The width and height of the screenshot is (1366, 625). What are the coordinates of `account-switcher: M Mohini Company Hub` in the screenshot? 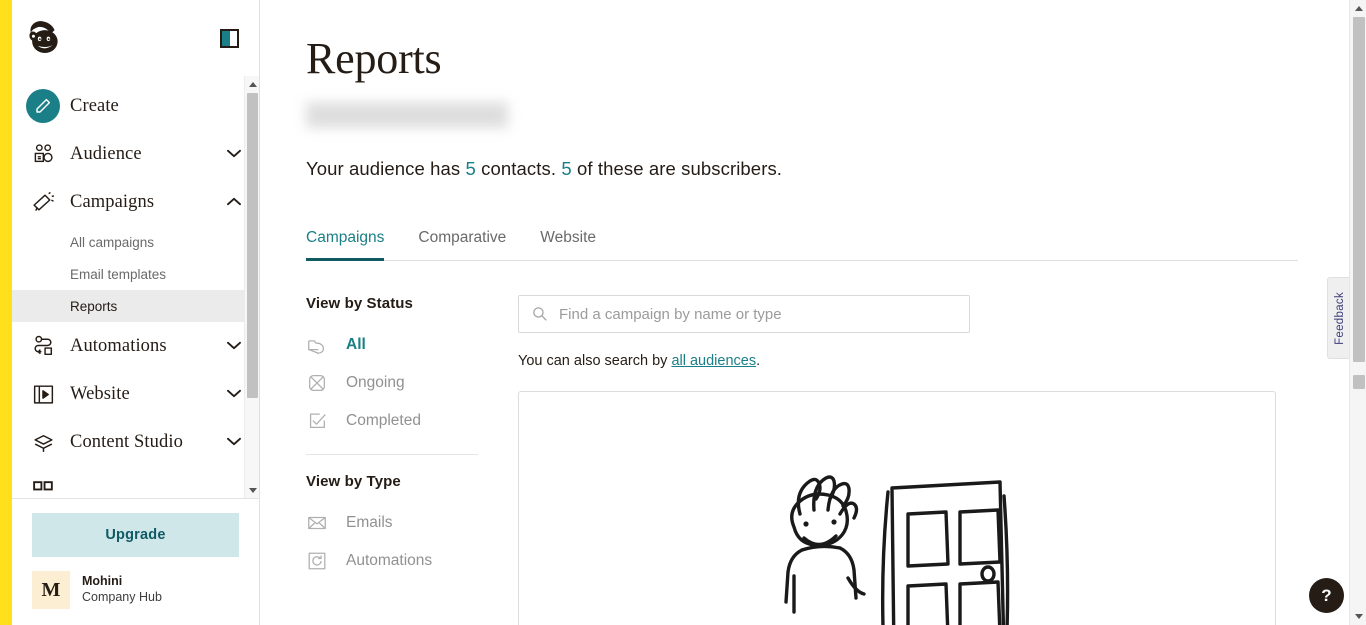 It's located at (135, 590).